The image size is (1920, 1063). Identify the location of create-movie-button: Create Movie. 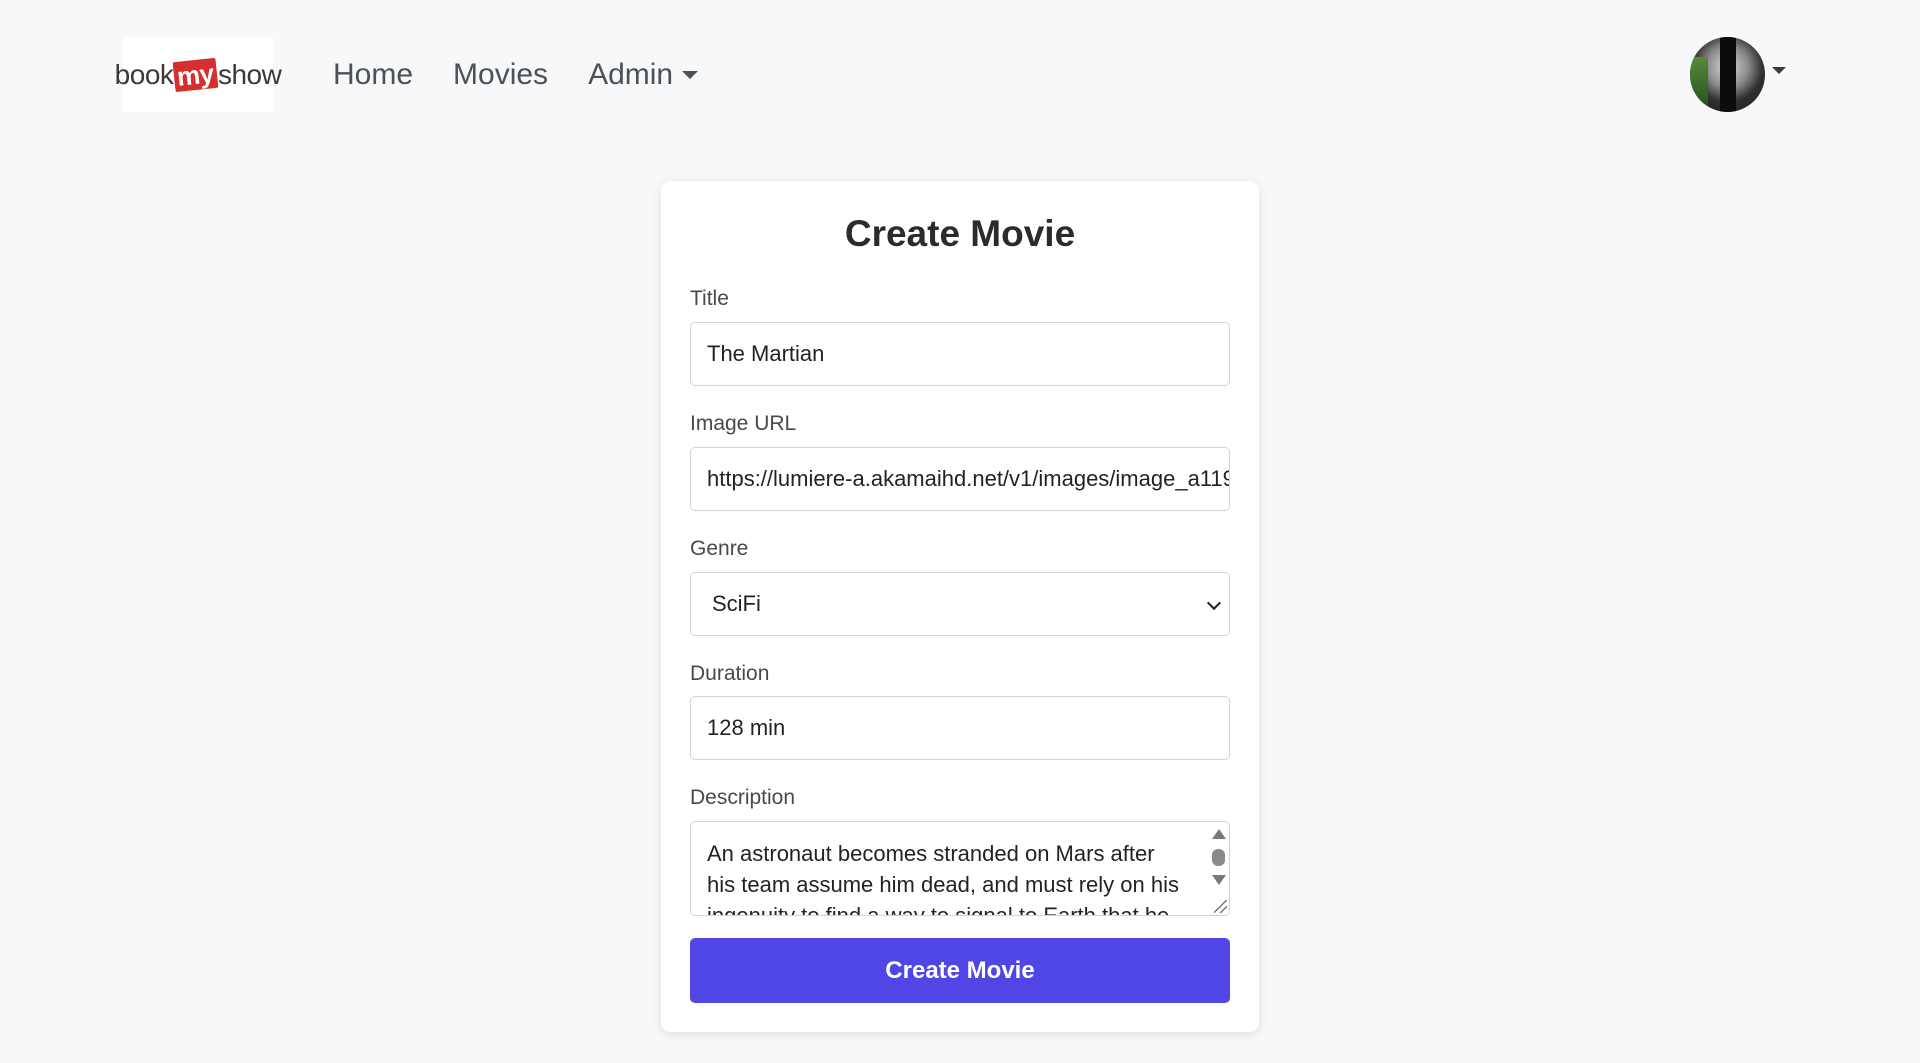
(960, 970).